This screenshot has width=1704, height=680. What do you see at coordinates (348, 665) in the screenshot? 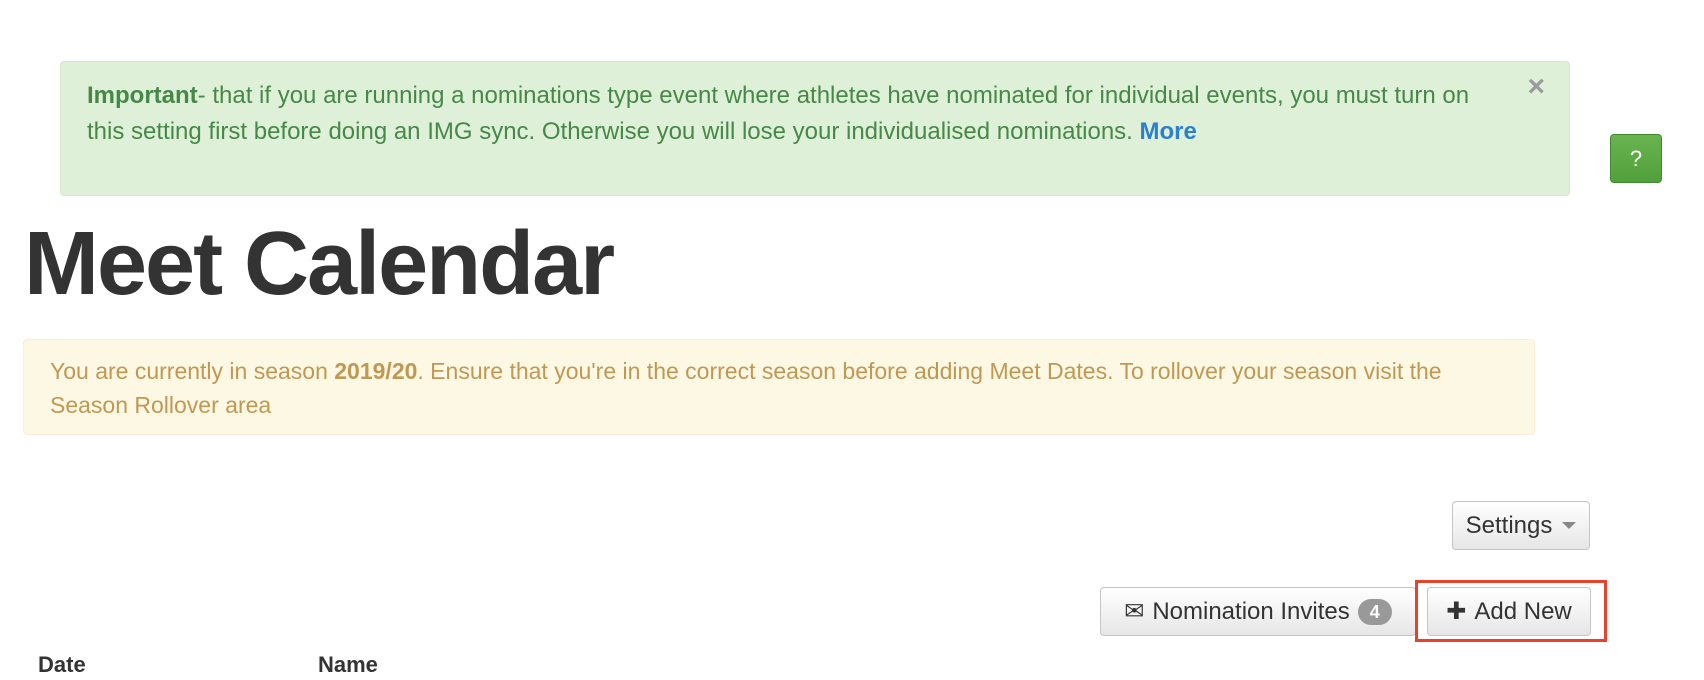
I see `column-header-name: Name` at bounding box center [348, 665].